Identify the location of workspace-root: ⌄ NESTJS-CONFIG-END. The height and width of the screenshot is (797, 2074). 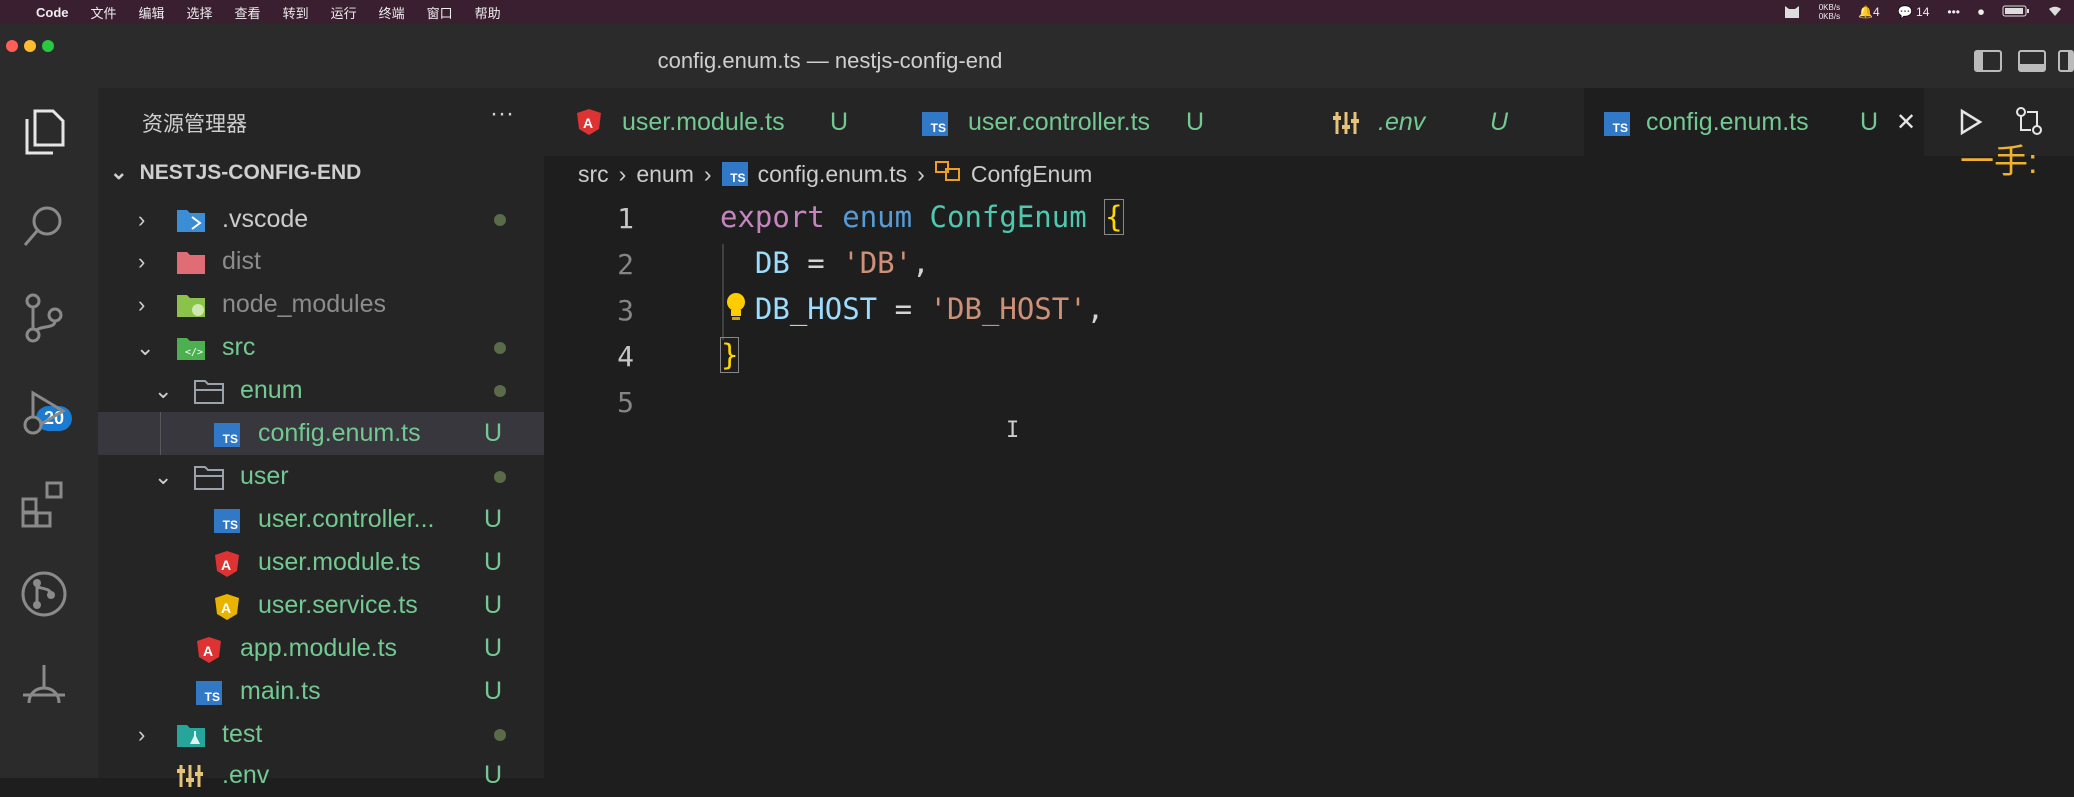
(235, 172).